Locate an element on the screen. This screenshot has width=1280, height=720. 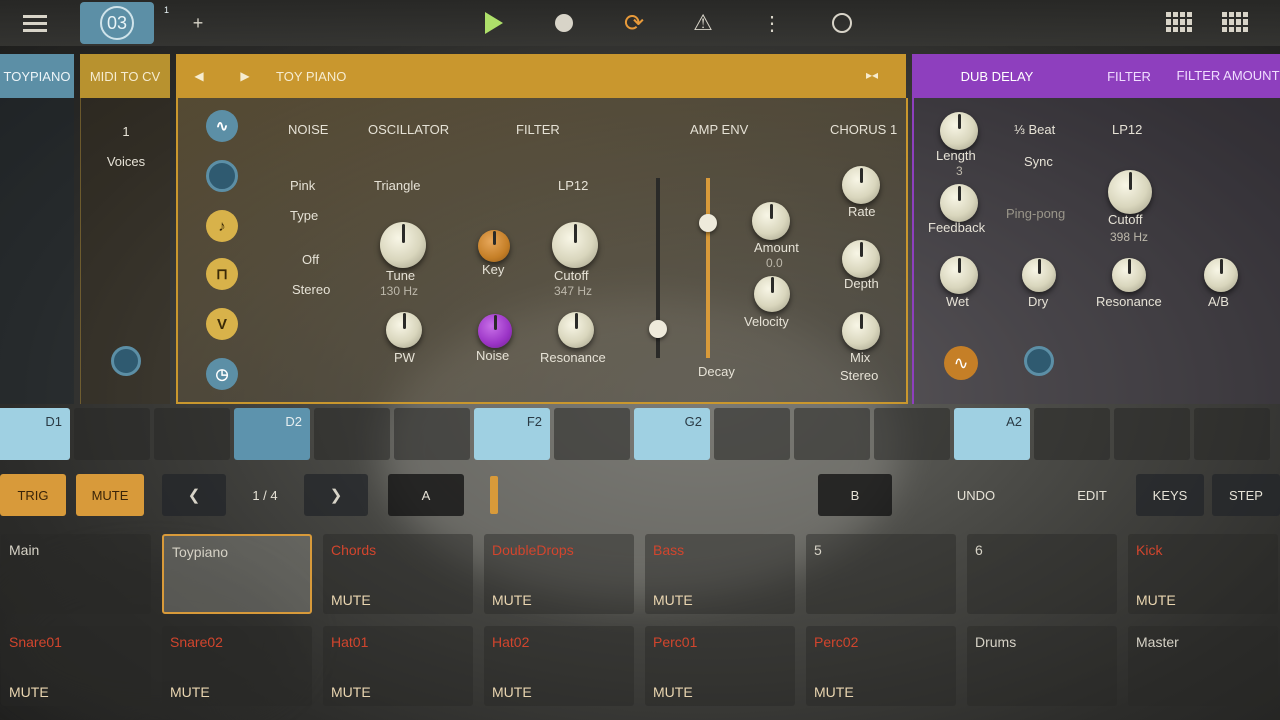
playhead-marker is located at coordinates (494, 495).